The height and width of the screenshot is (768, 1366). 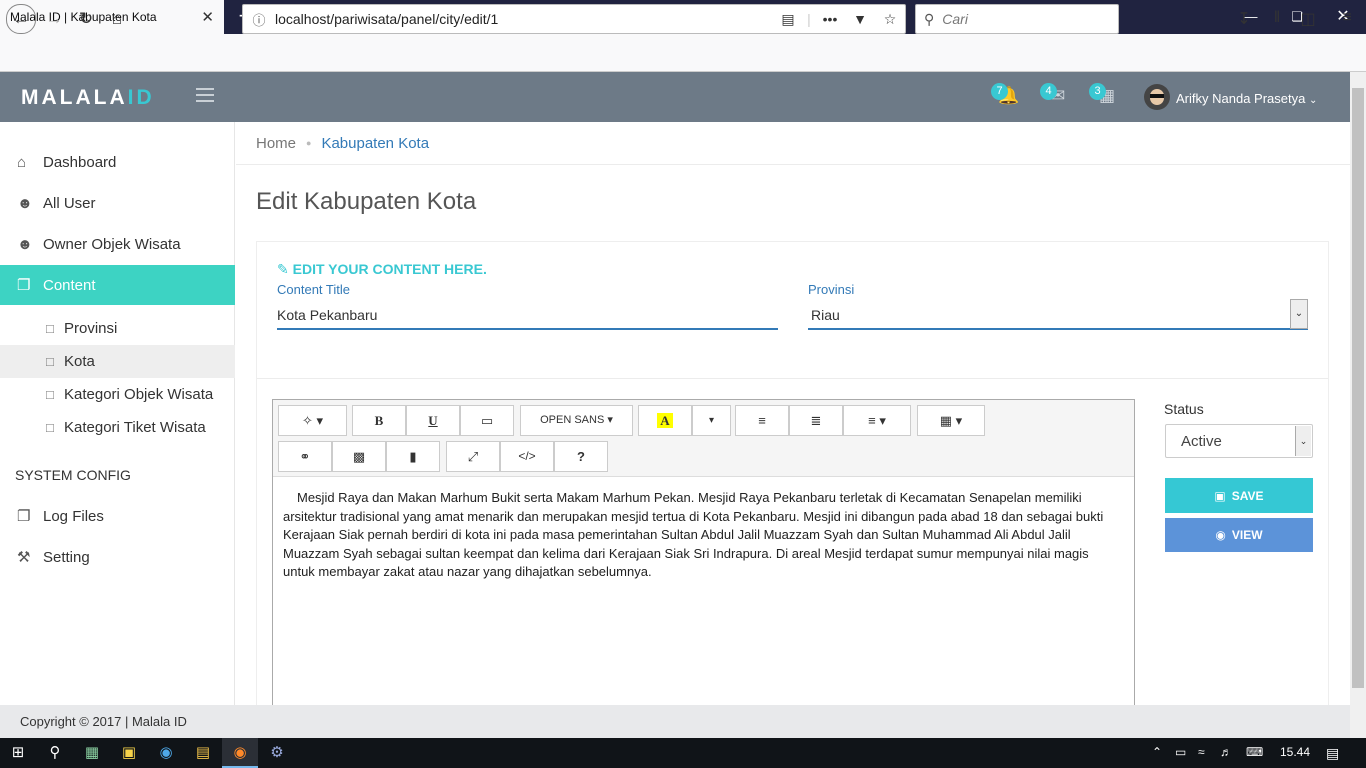 What do you see at coordinates (117, 557) in the screenshot?
I see `sidebar-item-setting: ⚒ Setting` at bounding box center [117, 557].